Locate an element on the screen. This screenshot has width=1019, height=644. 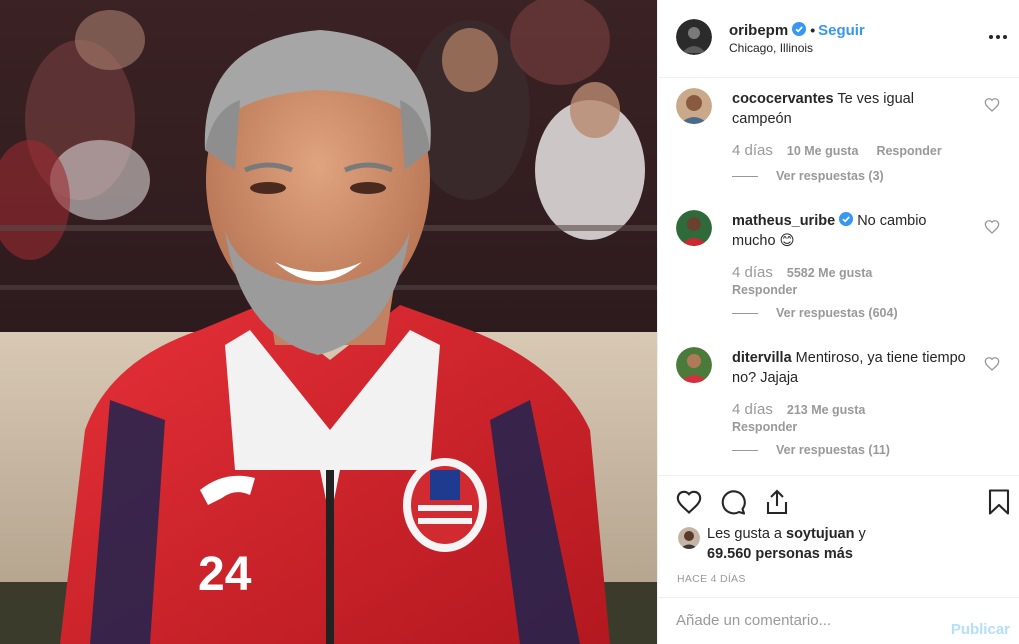
comment-text: matheus_uribe No cambio mucho 😊 is located at coordinates (851, 231).